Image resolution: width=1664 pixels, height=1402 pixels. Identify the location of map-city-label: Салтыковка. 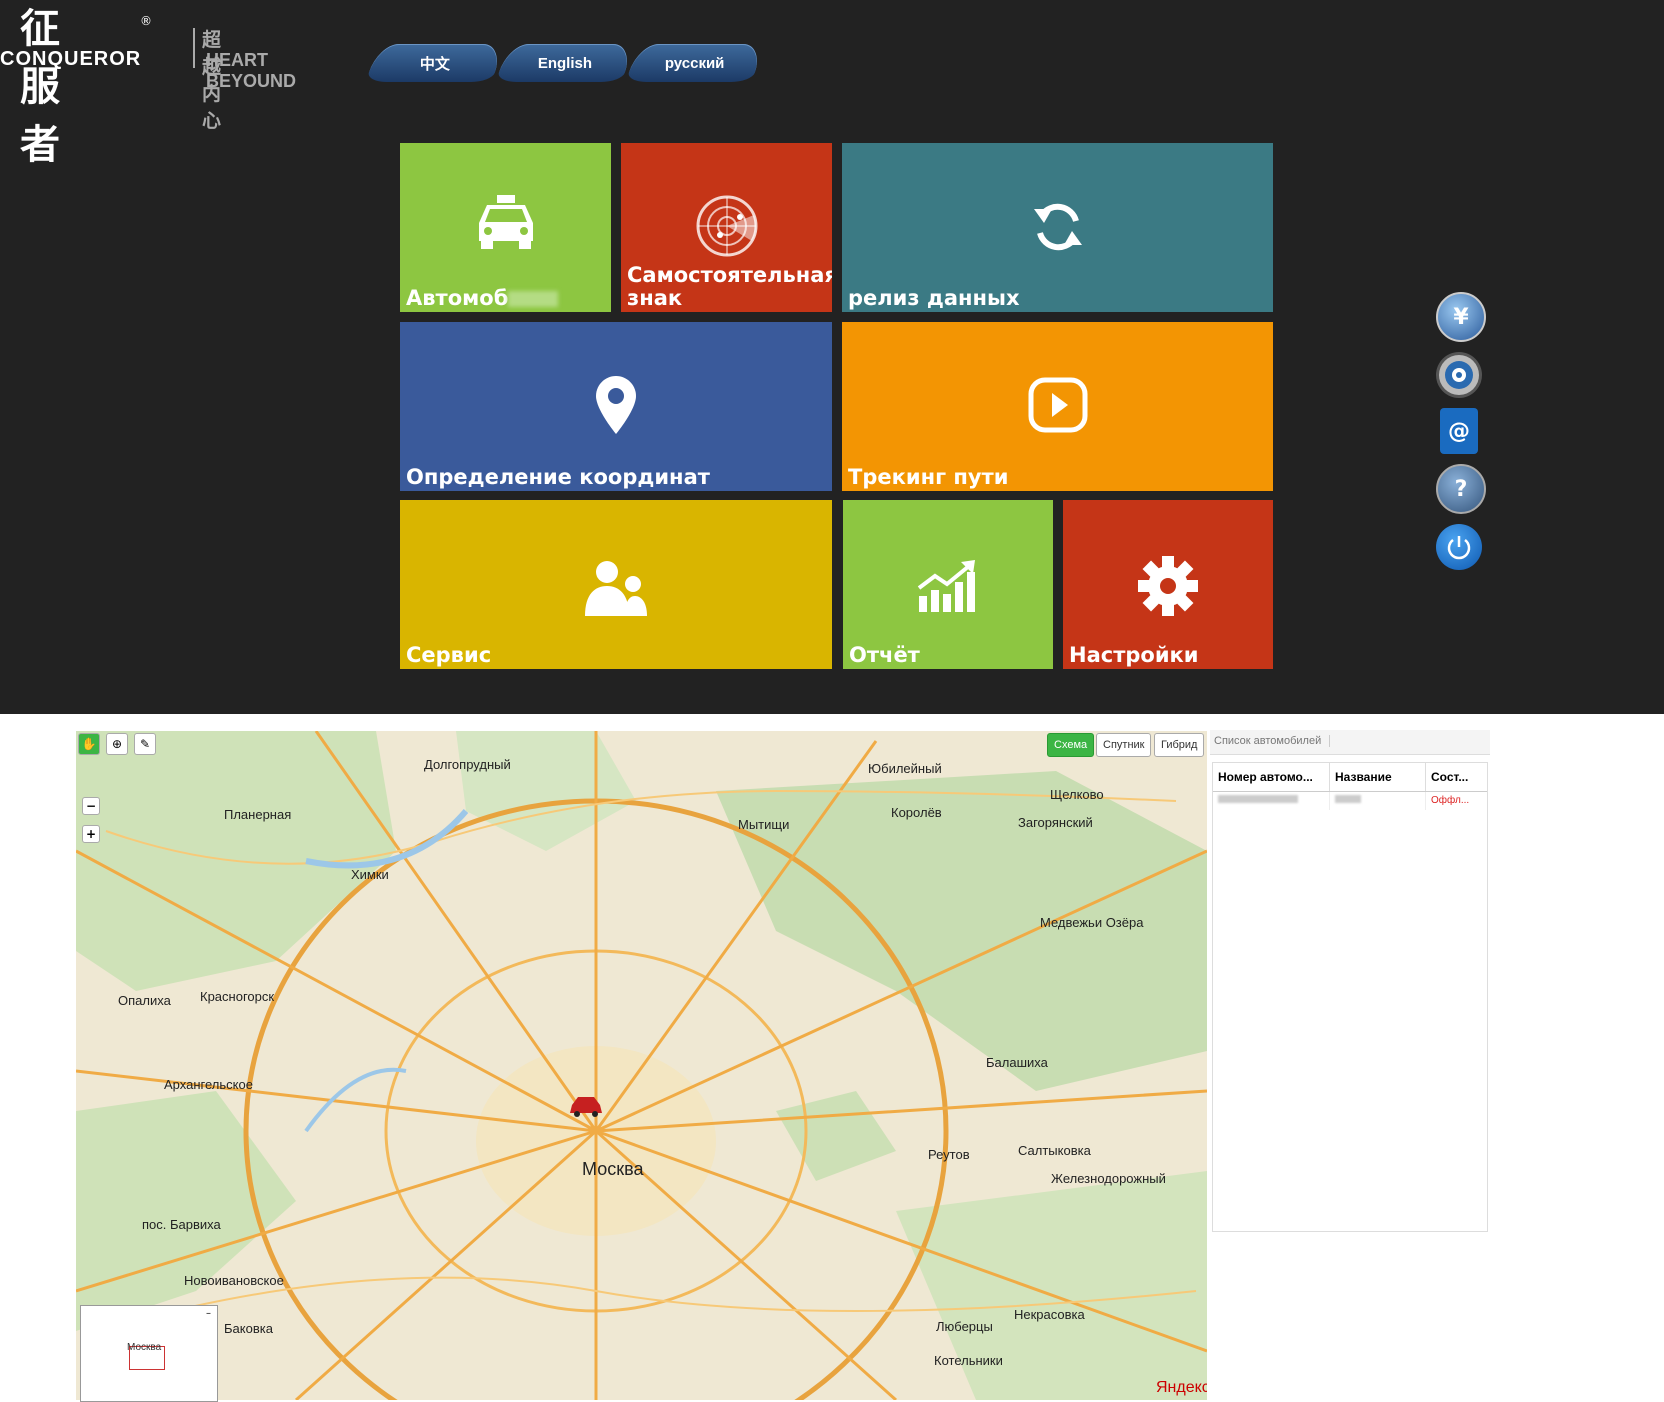
(1054, 1150).